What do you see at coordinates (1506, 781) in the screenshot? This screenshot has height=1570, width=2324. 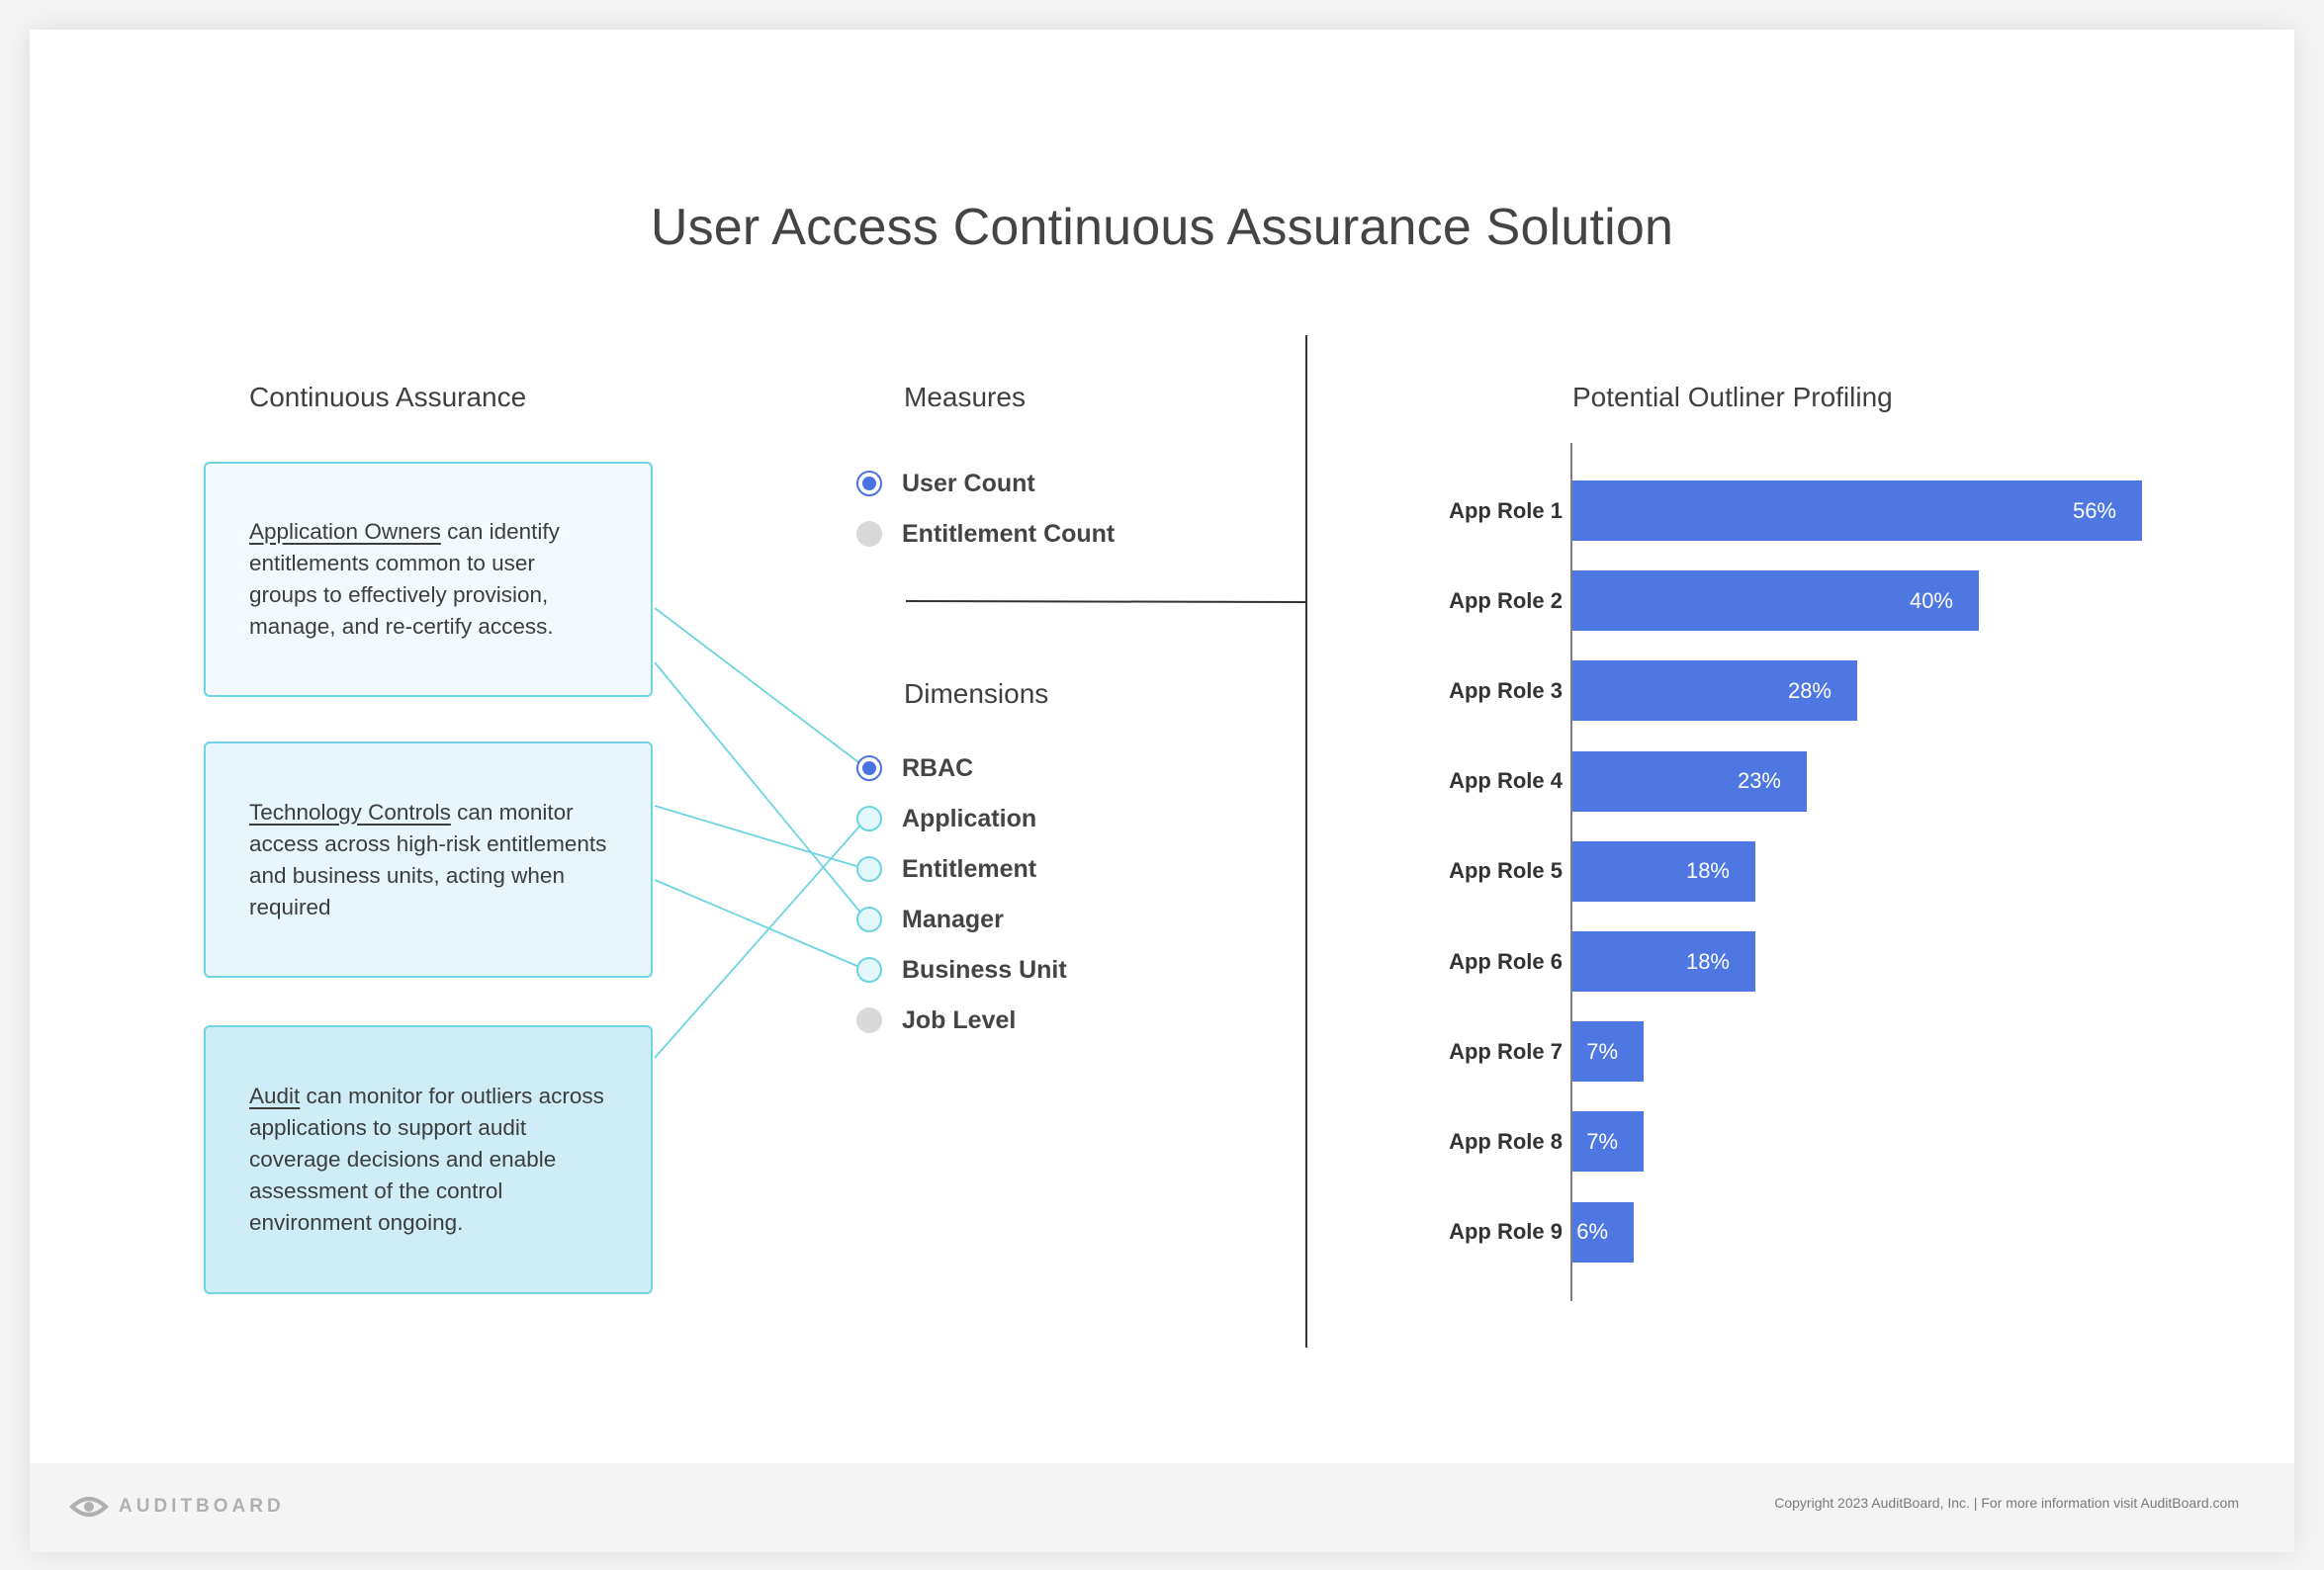 I see `category-label: App Role 4` at bounding box center [1506, 781].